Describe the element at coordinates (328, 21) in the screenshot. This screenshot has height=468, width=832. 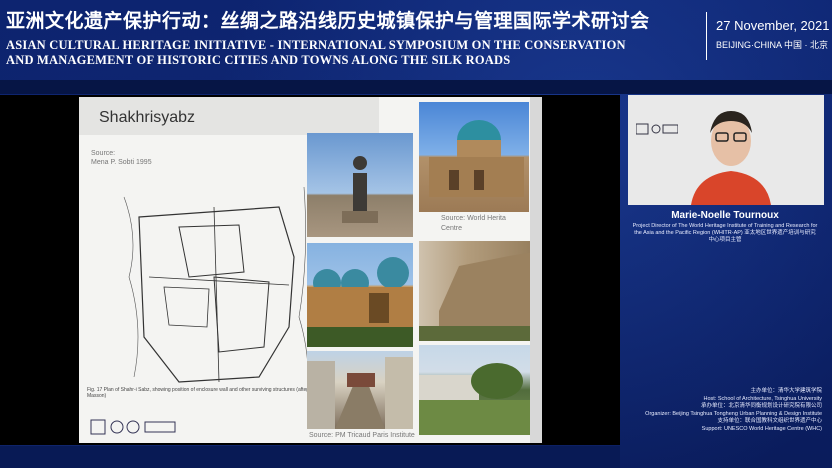
I see `title-chinese: 亚洲文化遗产保护行动：丝绸之路沿线历史城镇保护与管理国际学术研讨会` at that location.